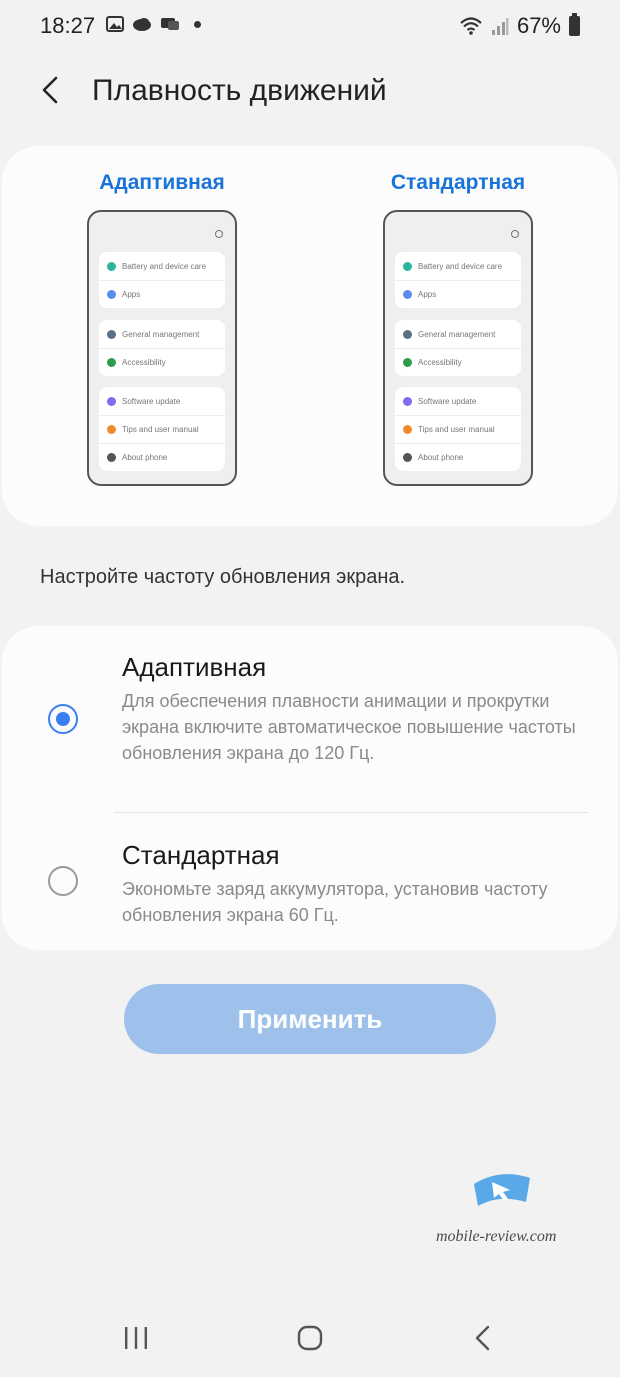  What do you see at coordinates (170, 24) in the screenshot?
I see `chat-icon` at bounding box center [170, 24].